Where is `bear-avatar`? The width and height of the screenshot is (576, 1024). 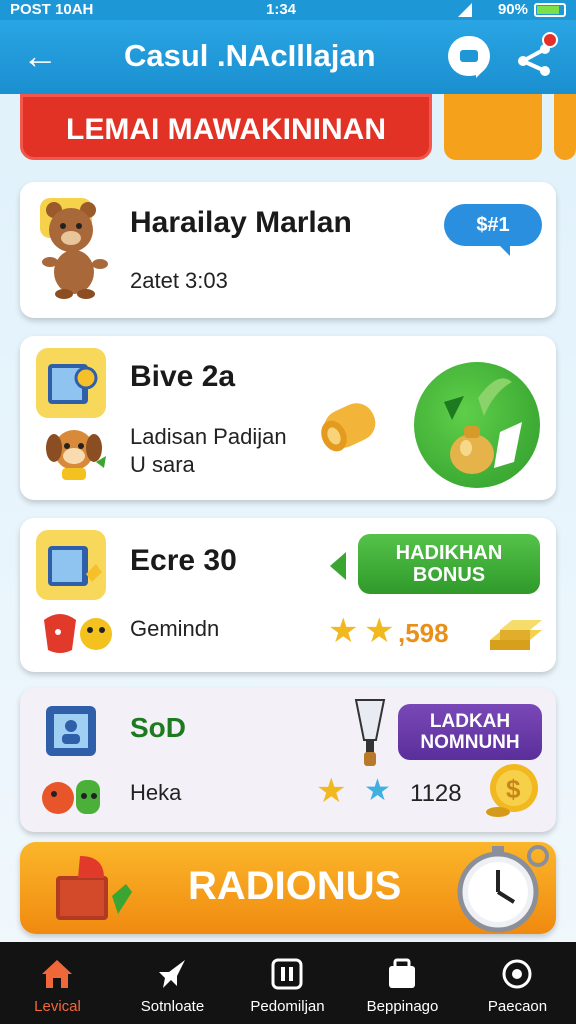
bear-avatar is located at coordinates (76, 248).